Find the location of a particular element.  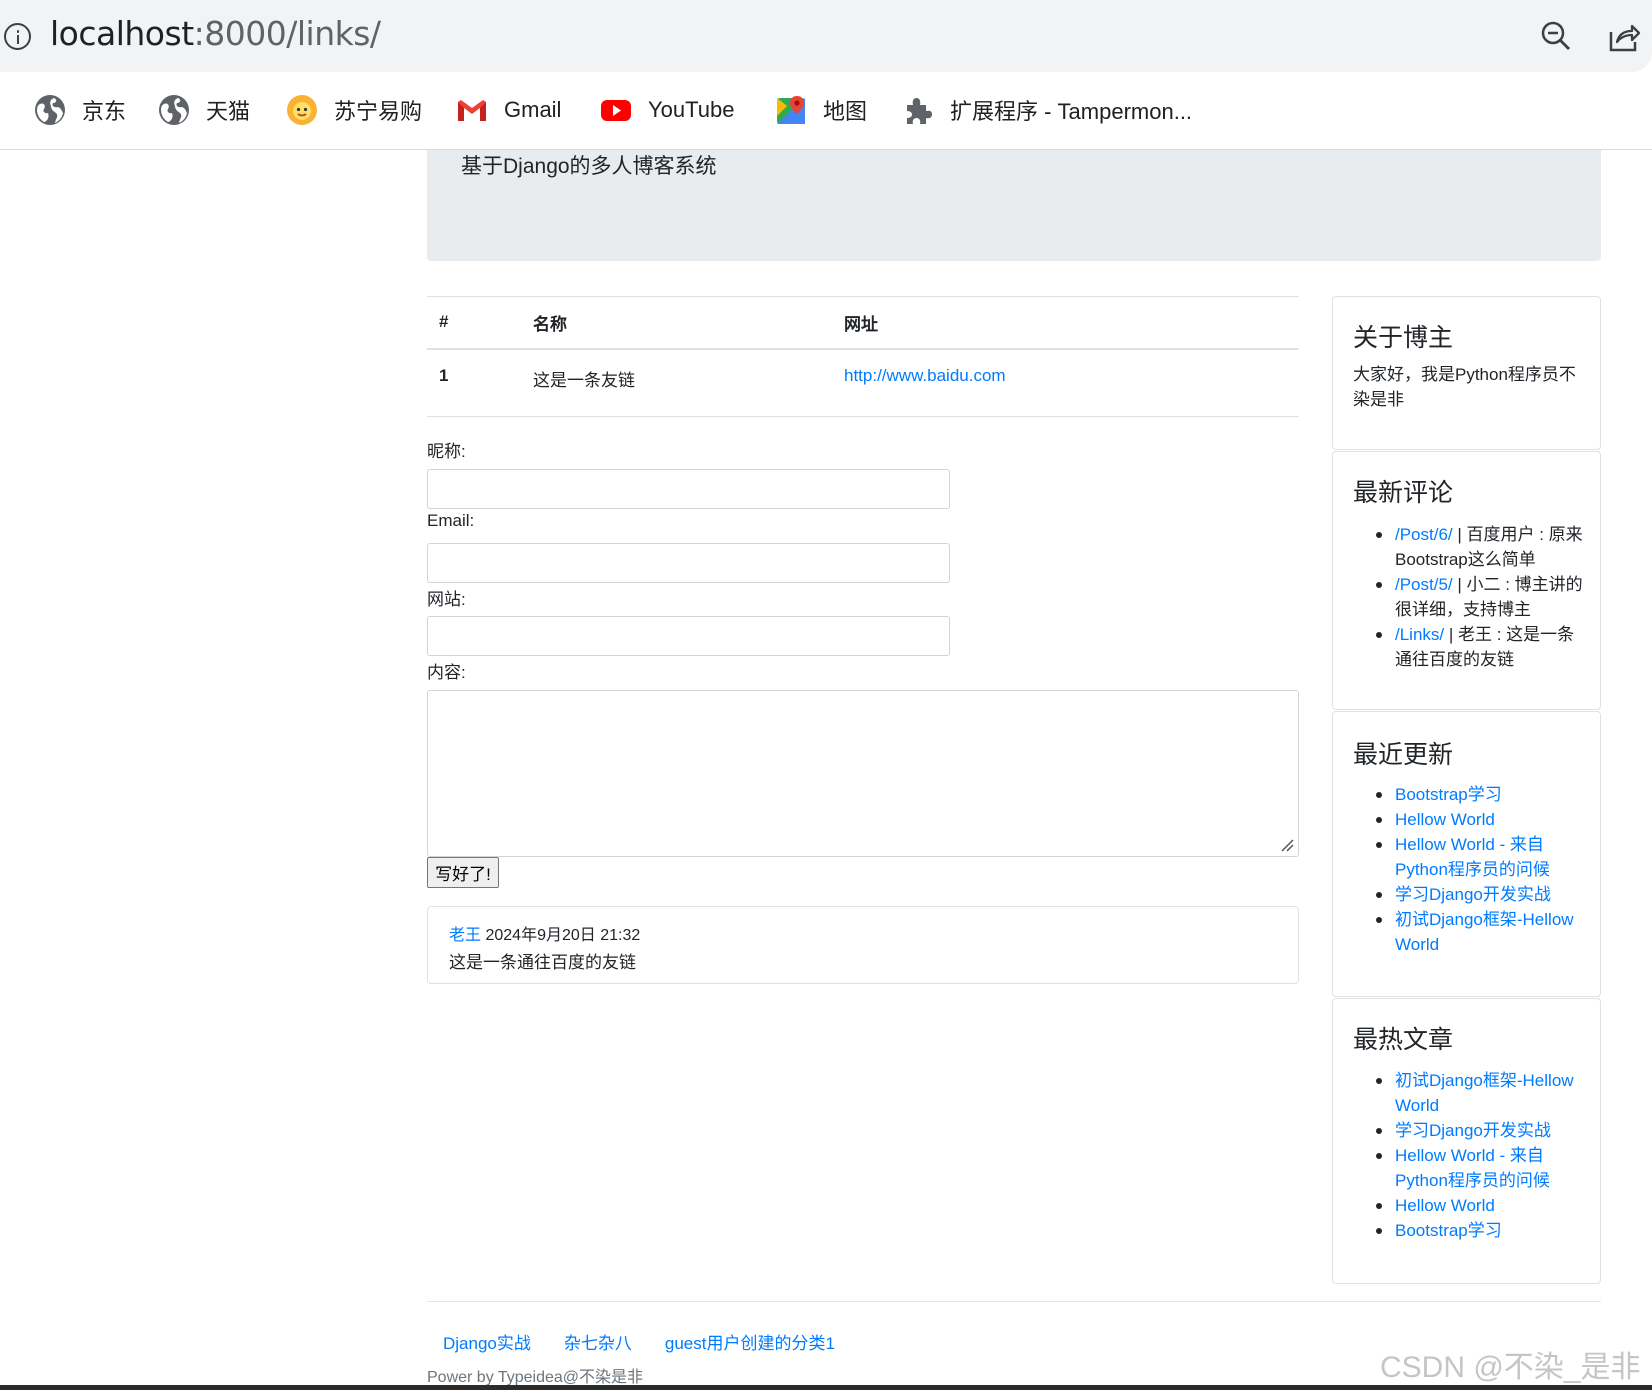

table-header-row: # 名称 网址 is located at coordinates (863, 323).